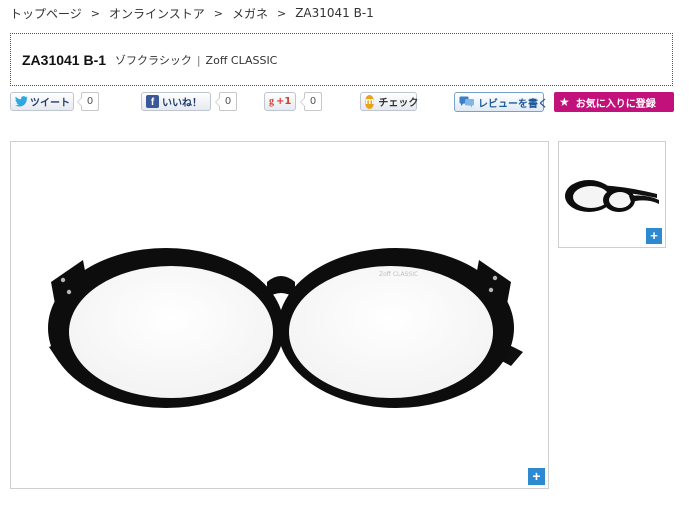 The height and width of the screenshot is (517, 696). I want to click on tweet-label: ツイート, so click(50, 103).